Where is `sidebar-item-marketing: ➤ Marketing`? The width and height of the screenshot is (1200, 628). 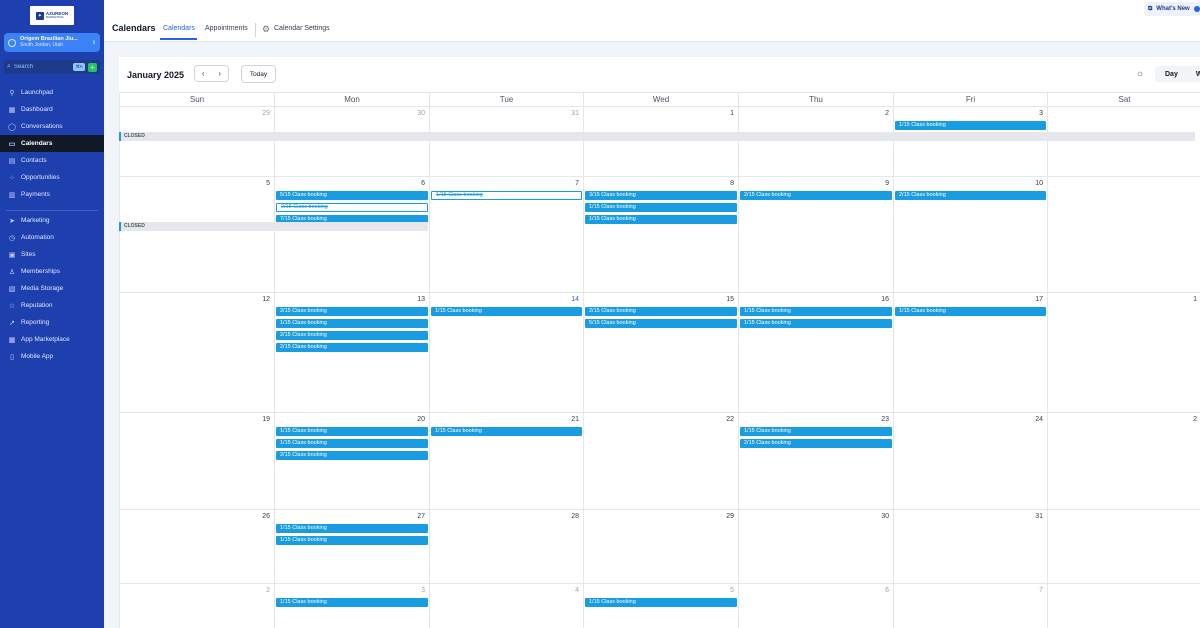
sidebar-item-marketing: ➤ Marketing is located at coordinates (52, 220).